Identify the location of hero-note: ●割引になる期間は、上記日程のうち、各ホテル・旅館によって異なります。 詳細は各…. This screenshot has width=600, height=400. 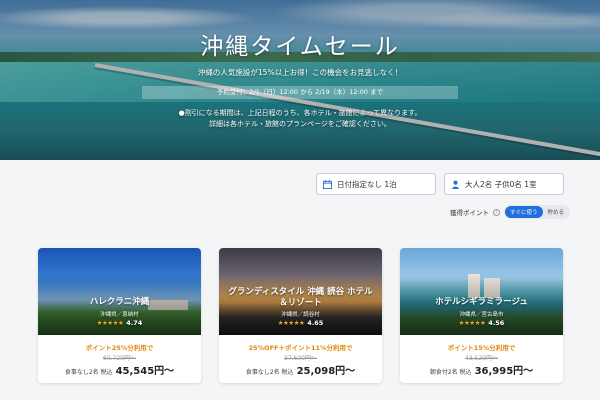
(300, 119).